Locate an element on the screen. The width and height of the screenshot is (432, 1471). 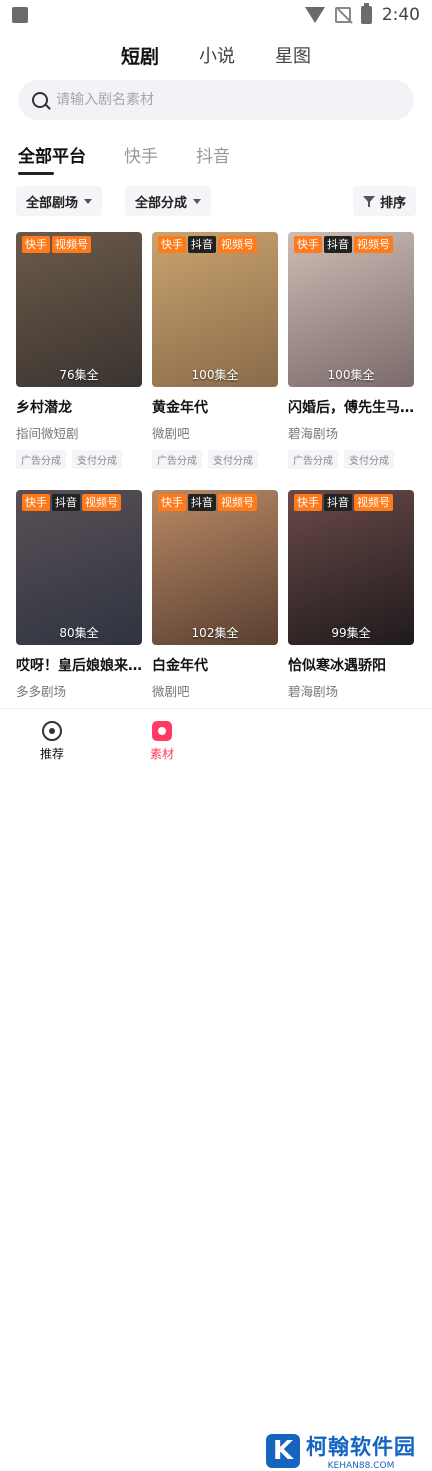
nav-material: 素材 is located at coordinates (162, 741).